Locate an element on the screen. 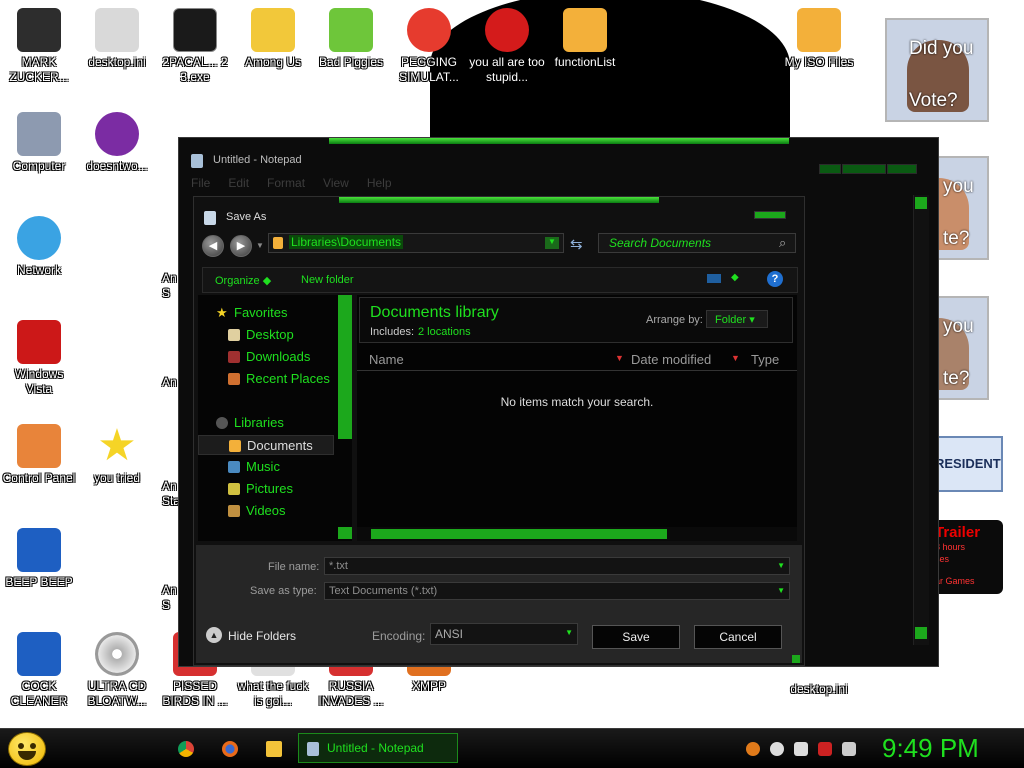 The image size is (1024, 768). desktop-icon-you-tried: ★ you tried is located at coordinates (117, 455).